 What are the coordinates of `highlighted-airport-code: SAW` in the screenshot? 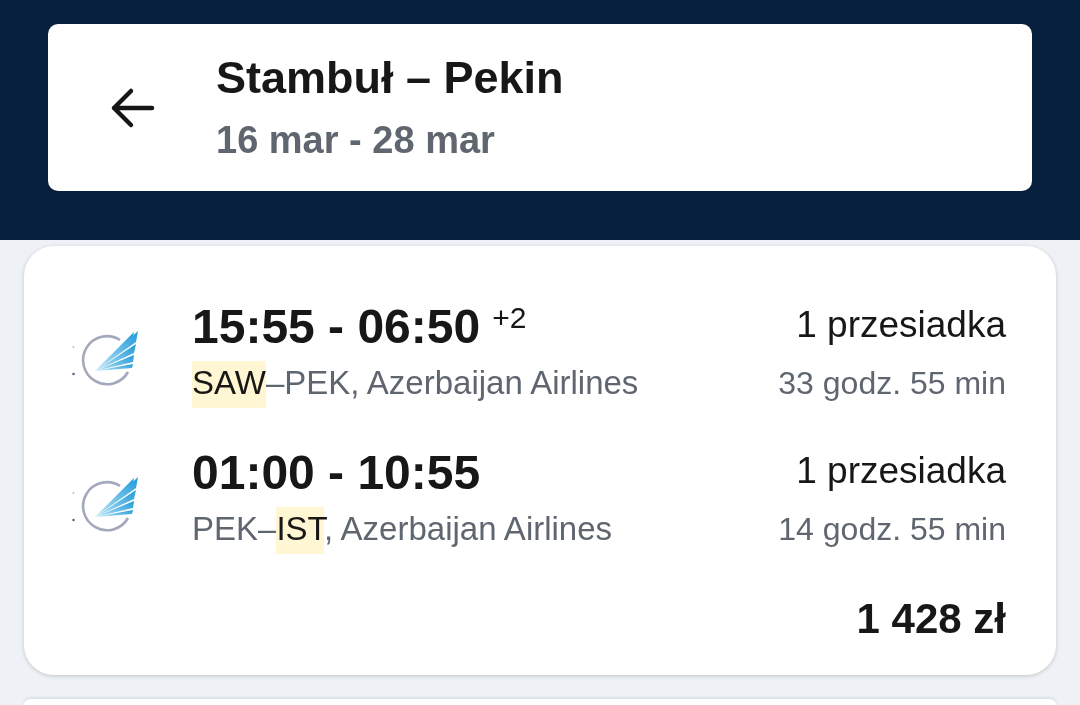 It's located at (229, 384).